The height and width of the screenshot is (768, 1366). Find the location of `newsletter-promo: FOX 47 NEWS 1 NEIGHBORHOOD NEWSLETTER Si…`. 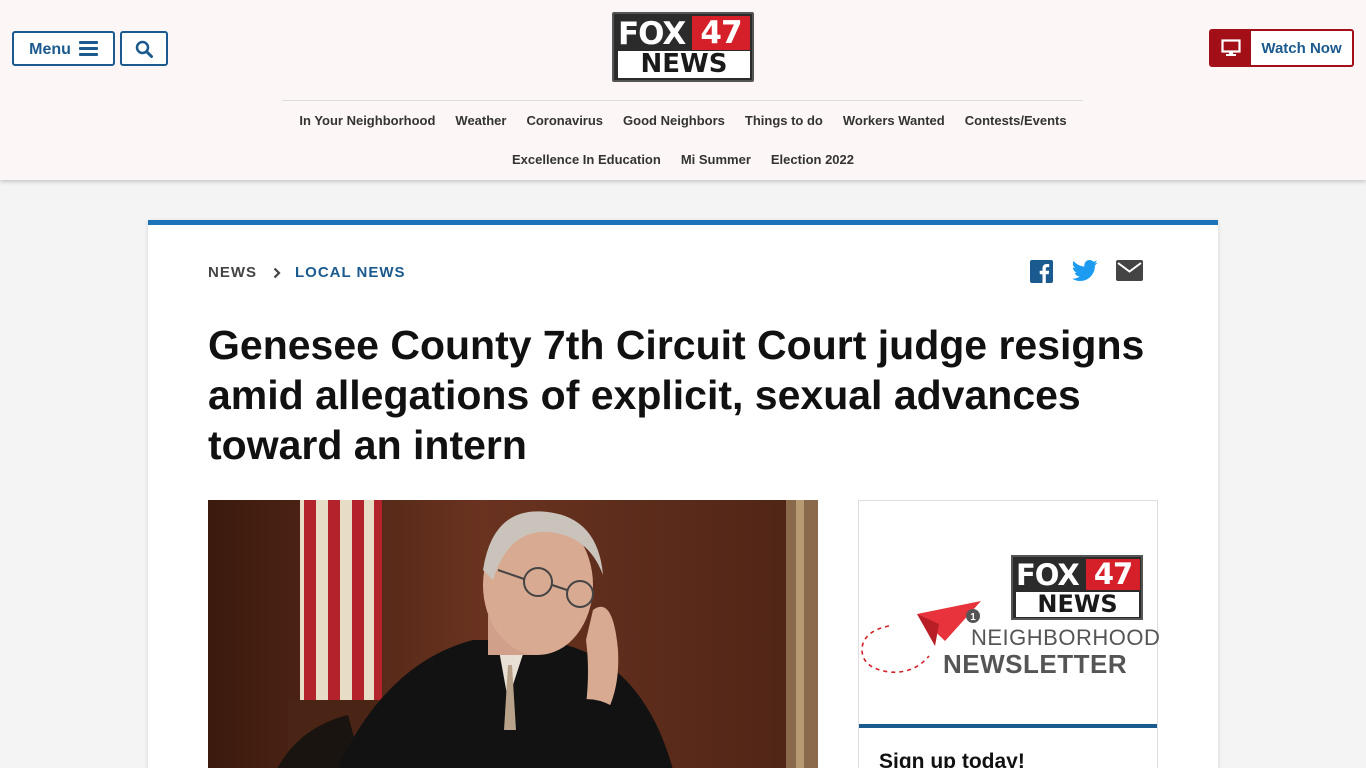

newsletter-promo: FOX 47 NEWS 1 NEIGHBORHOOD NEWSLETTER Si… is located at coordinates (1009, 634).